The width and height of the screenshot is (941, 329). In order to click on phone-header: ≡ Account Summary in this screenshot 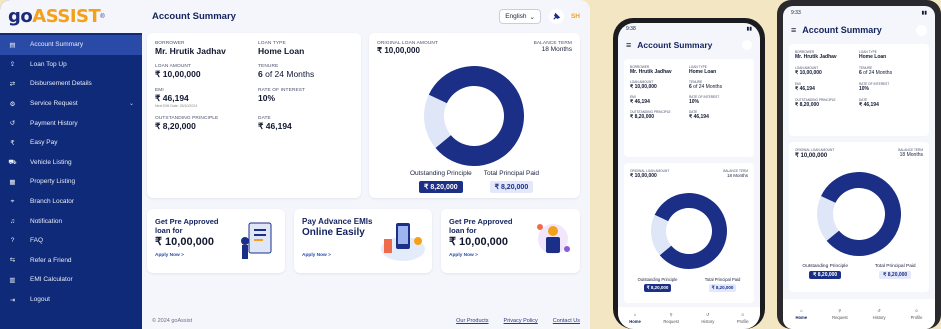, I will do `click(859, 30)`.